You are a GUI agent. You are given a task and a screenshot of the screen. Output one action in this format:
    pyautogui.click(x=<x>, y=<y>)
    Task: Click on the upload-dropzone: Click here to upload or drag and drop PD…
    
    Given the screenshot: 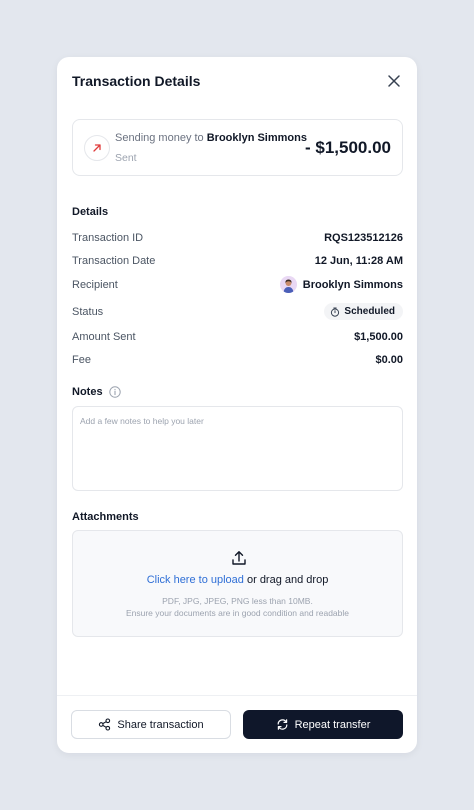 What is the action you would take?
    pyautogui.click(x=237, y=583)
    